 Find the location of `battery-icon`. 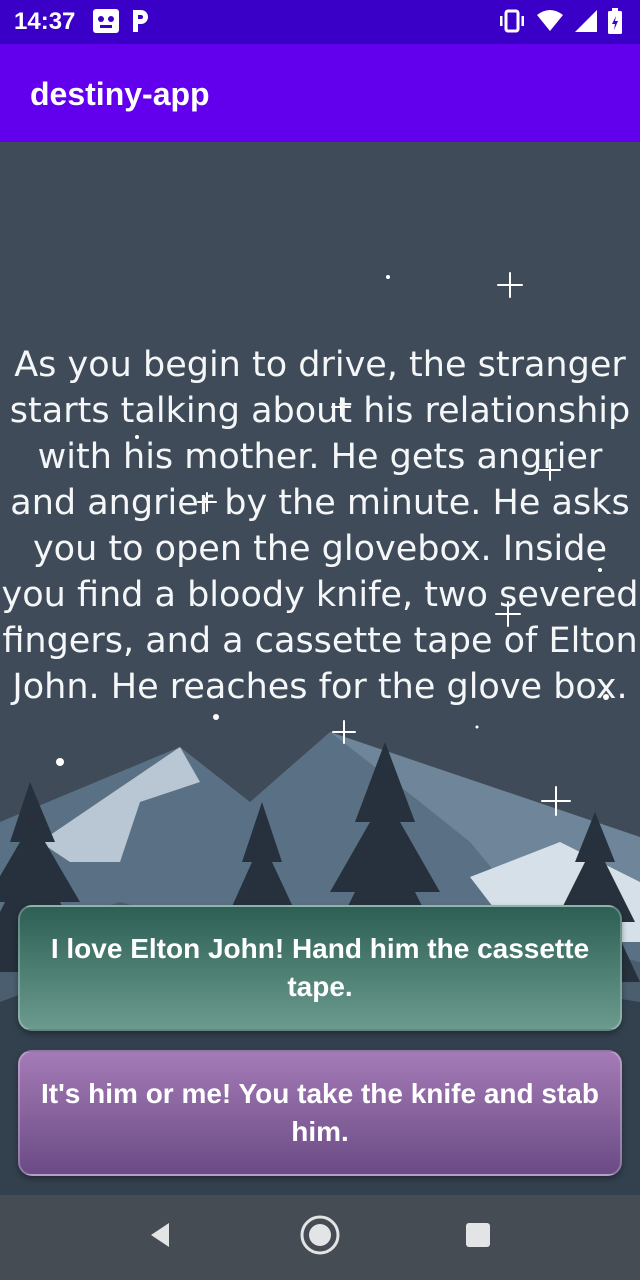

battery-icon is located at coordinates (615, 23).